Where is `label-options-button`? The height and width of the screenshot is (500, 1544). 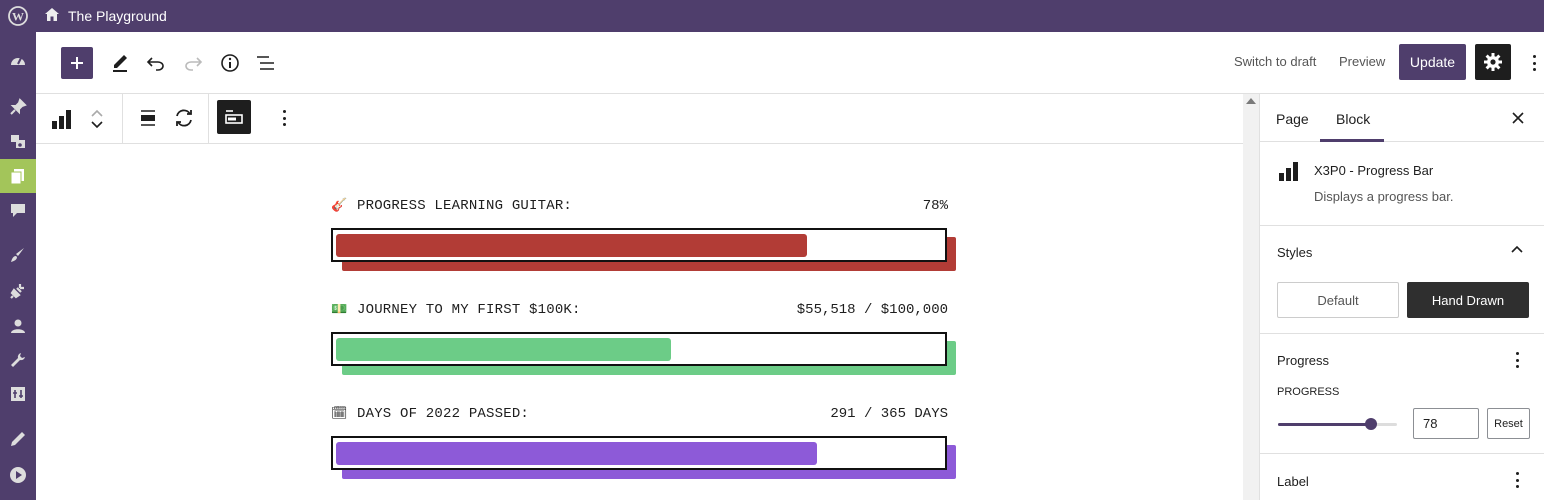 label-options-button is located at coordinates (1517, 480).